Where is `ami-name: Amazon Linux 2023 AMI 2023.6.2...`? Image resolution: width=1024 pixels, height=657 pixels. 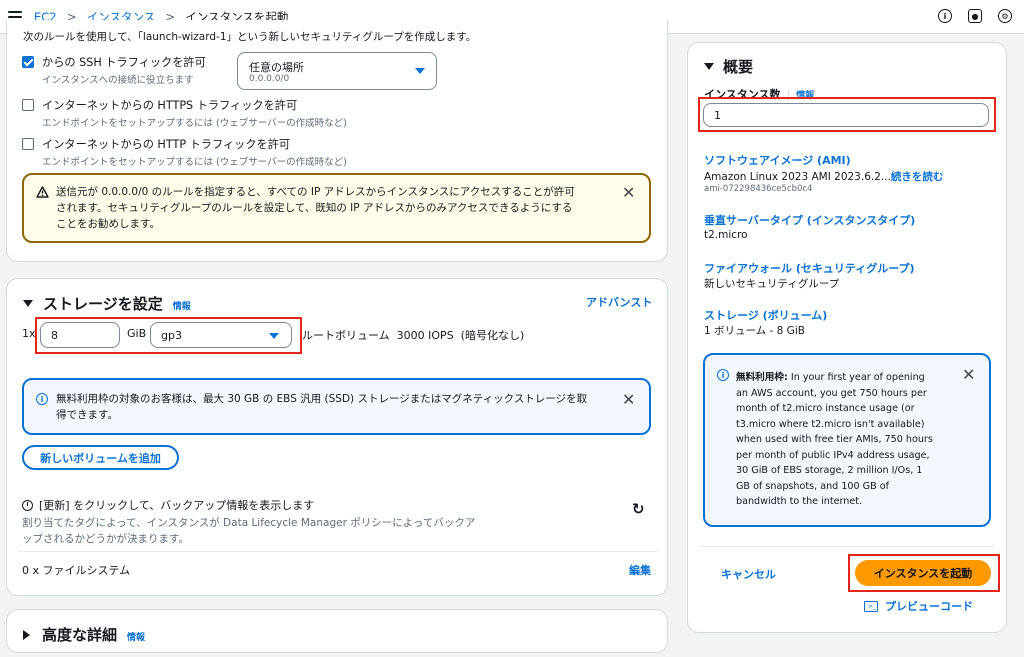 ami-name: Amazon Linux 2023 AMI 2023.6.2... is located at coordinates (797, 177).